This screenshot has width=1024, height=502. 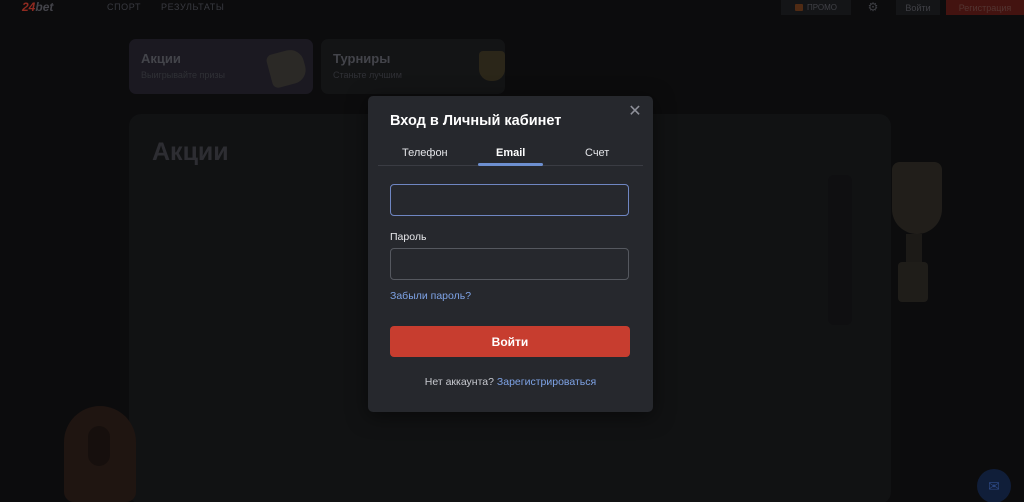 I want to click on password-field, so click(x=509, y=264).